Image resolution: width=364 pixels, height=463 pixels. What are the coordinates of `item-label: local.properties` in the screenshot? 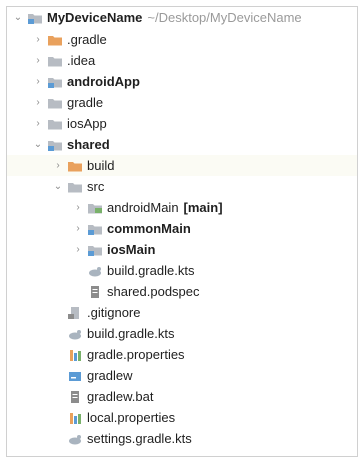 It's located at (131, 417).